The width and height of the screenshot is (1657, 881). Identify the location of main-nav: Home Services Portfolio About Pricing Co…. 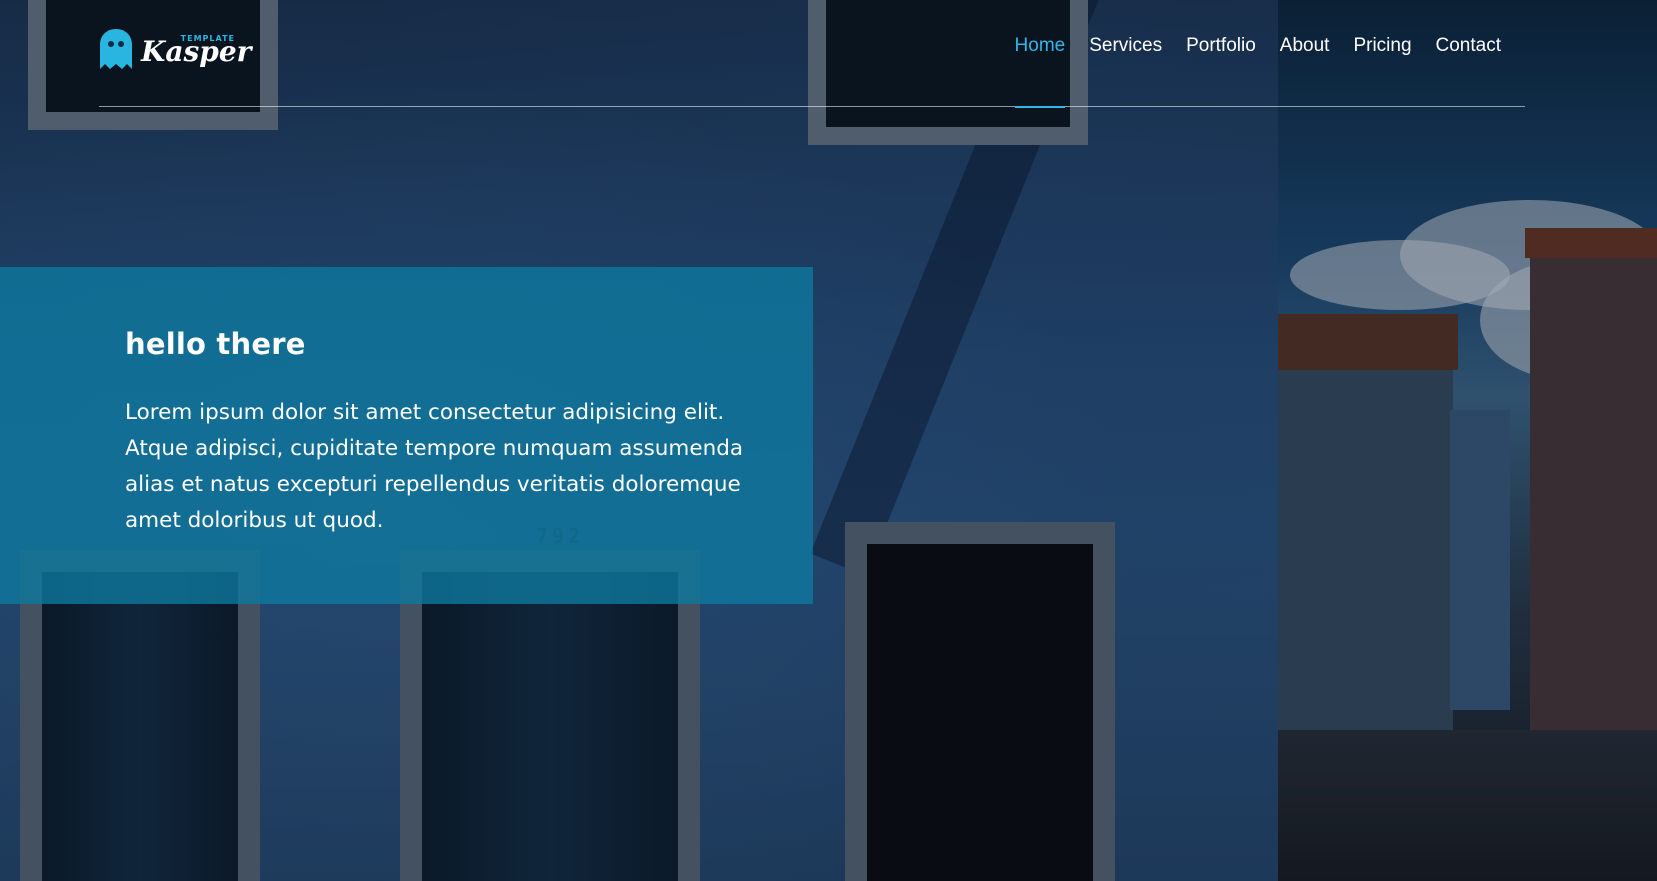
(1258, 71).